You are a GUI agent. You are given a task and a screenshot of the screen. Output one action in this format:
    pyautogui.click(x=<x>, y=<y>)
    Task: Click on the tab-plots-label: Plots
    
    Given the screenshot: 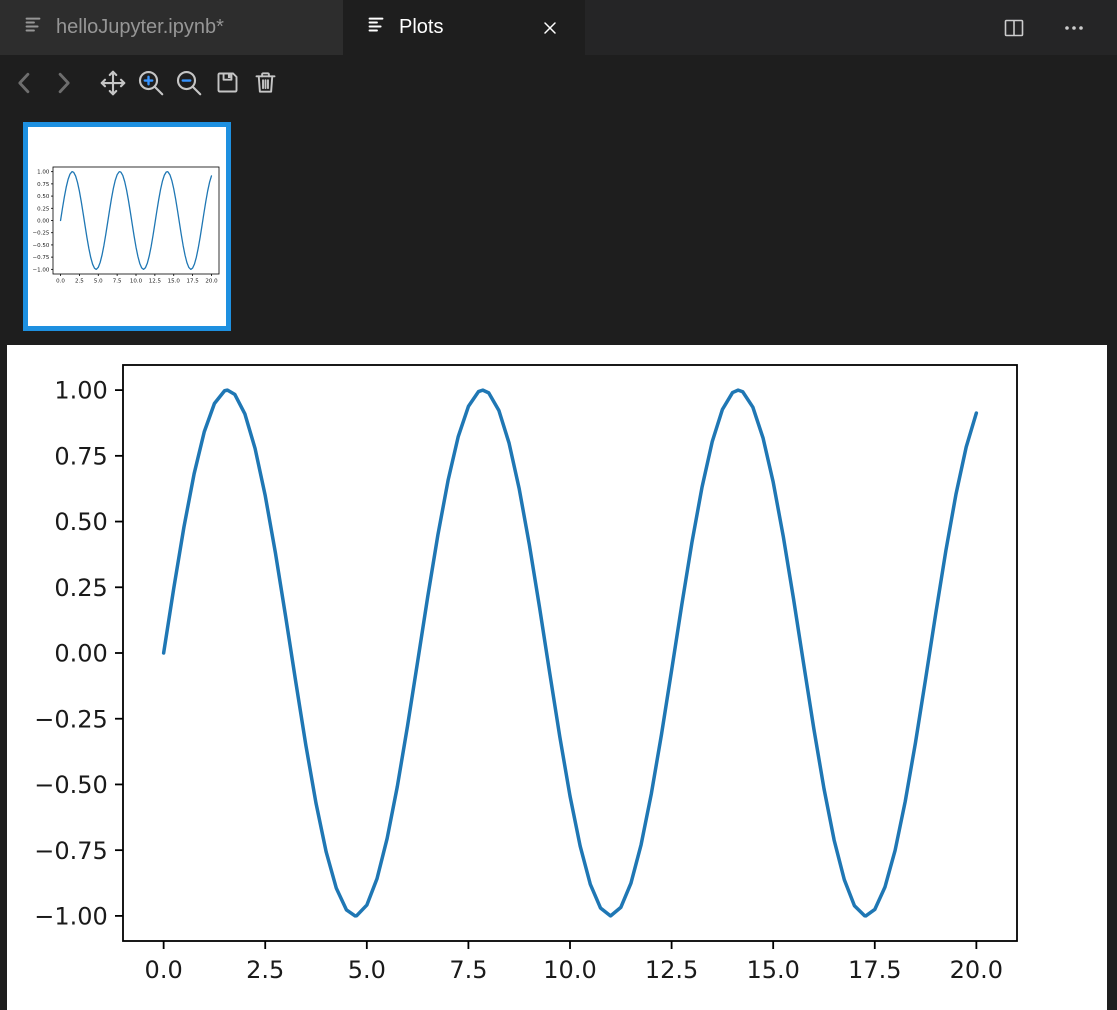 What is the action you would take?
    pyautogui.click(x=421, y=27)
    